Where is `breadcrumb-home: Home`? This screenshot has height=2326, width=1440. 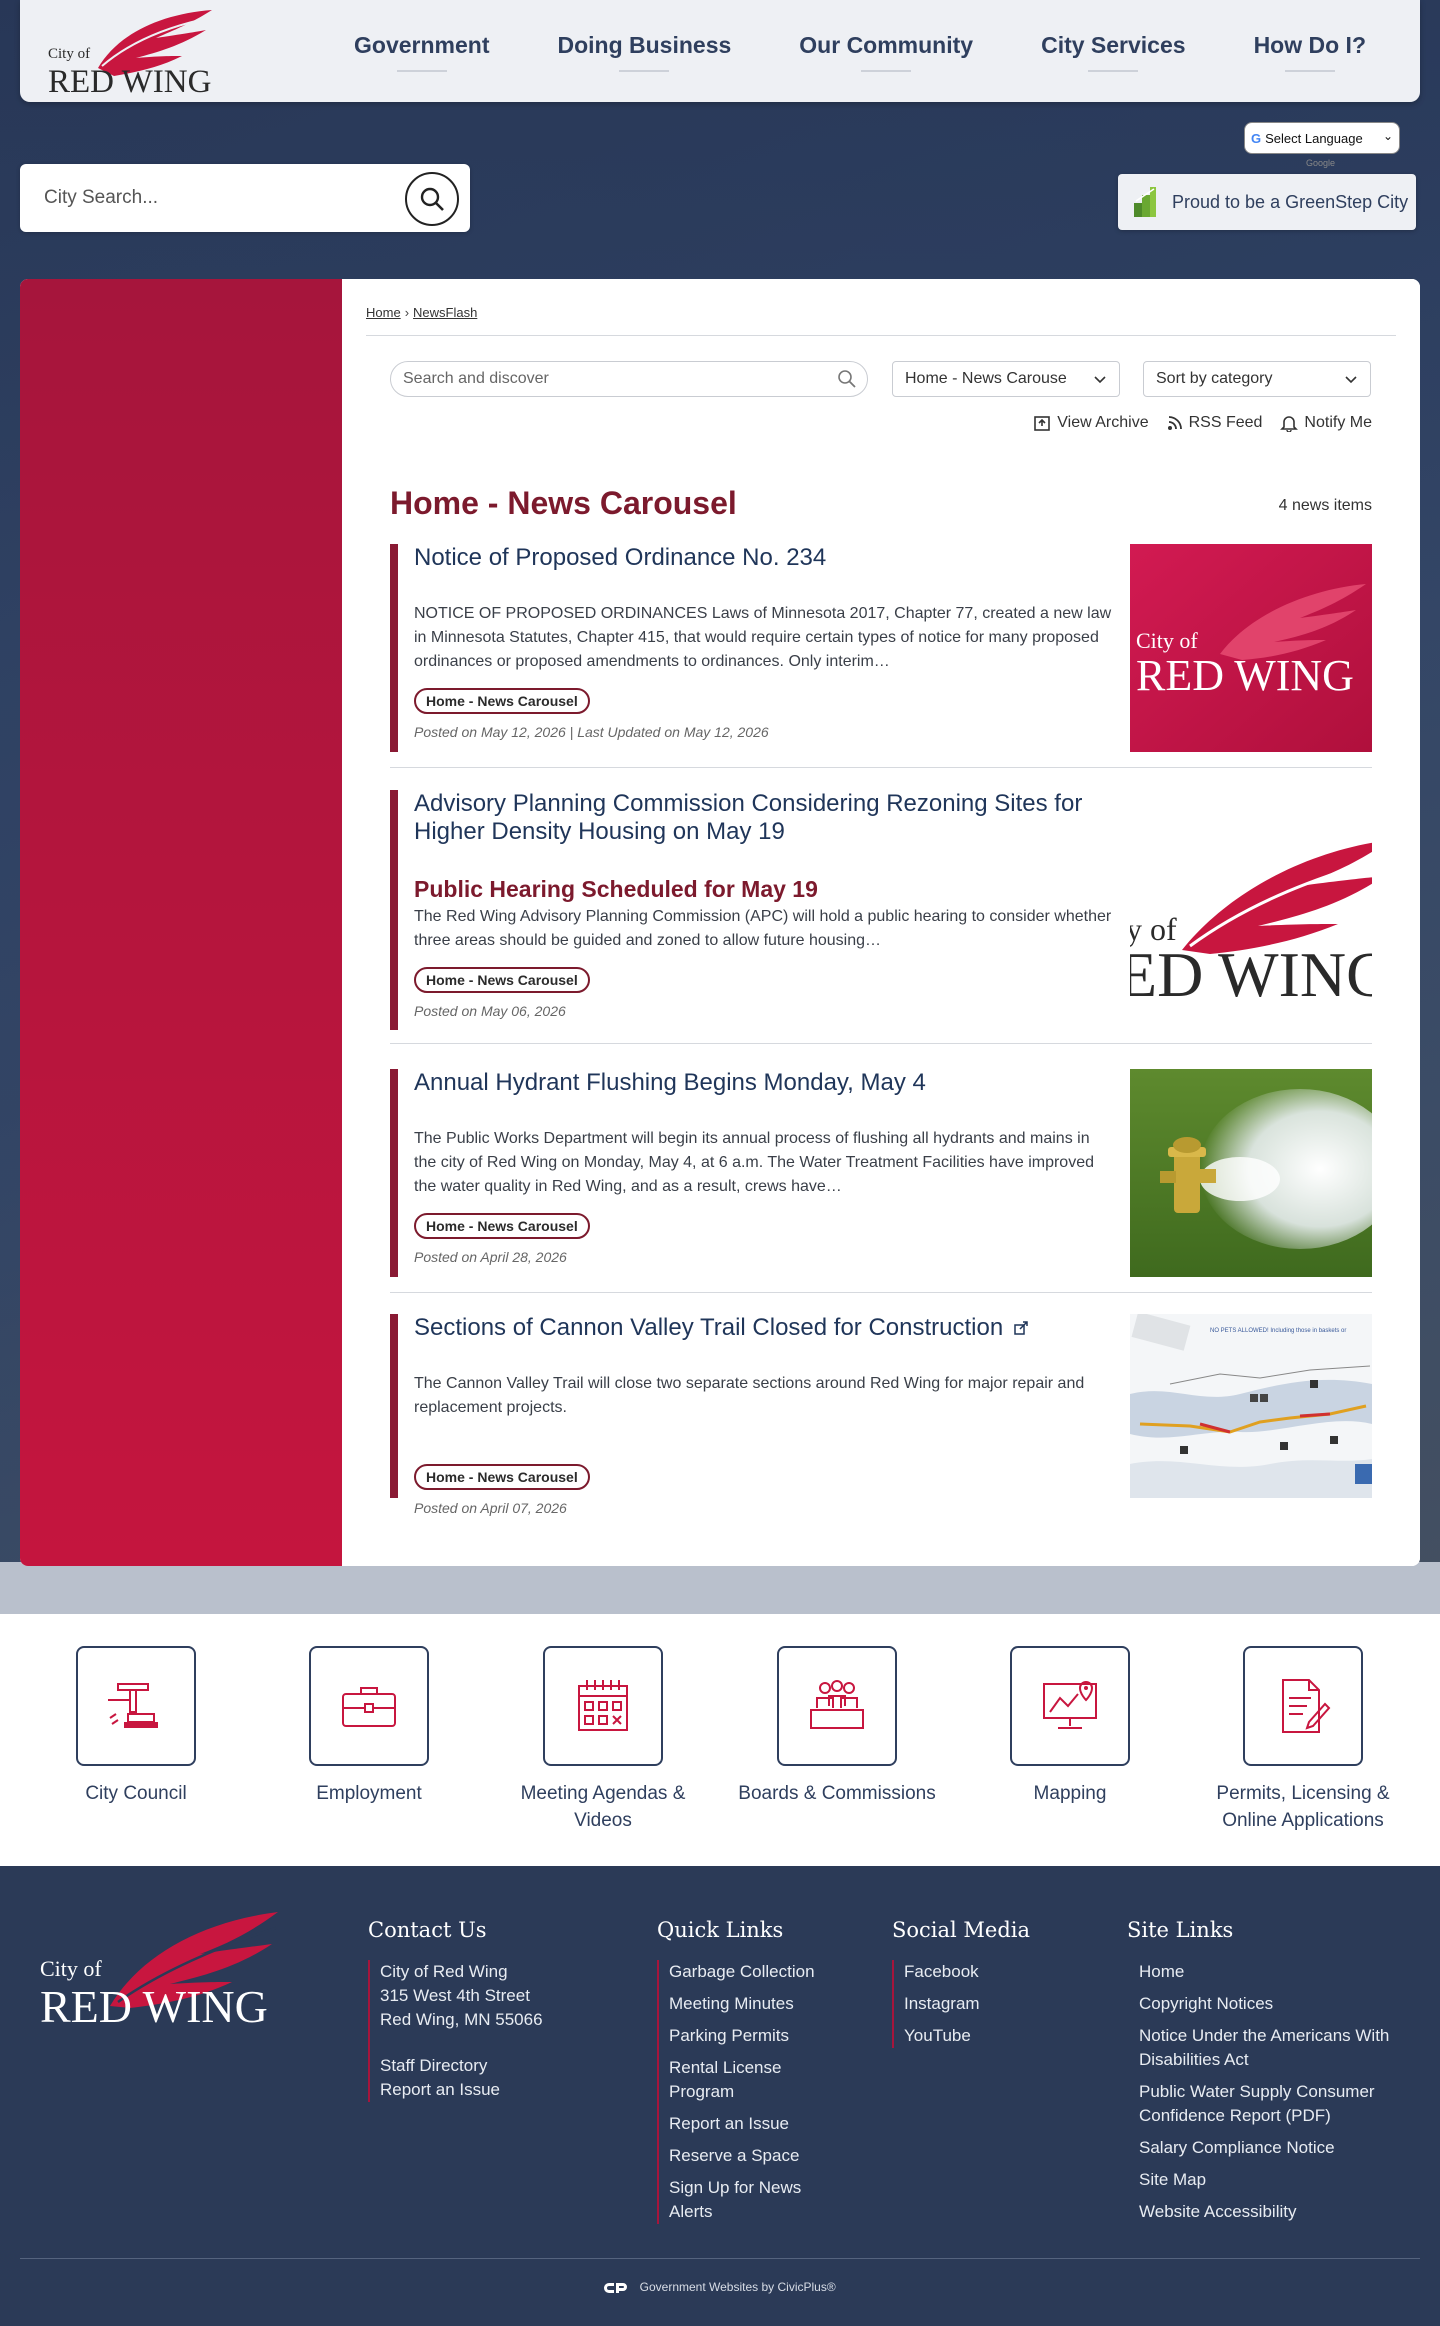
breadcrumb-home: Home is located at coordinates (383, 312).